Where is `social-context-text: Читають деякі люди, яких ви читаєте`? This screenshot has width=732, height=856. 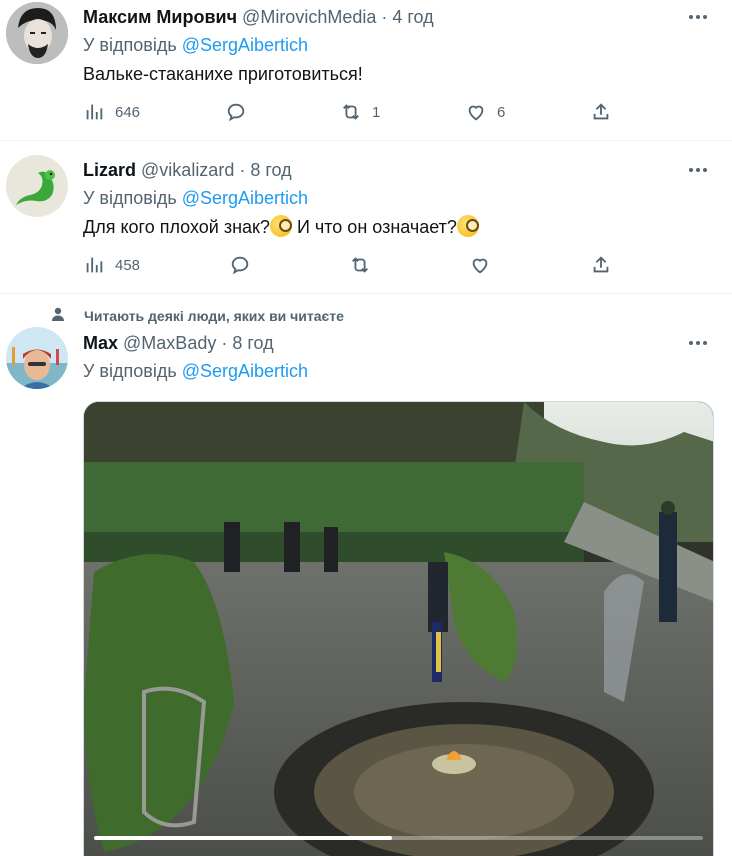
social-context-text: Читають деякі люди, яких ви читаєте is located at coordinates (214, 315).